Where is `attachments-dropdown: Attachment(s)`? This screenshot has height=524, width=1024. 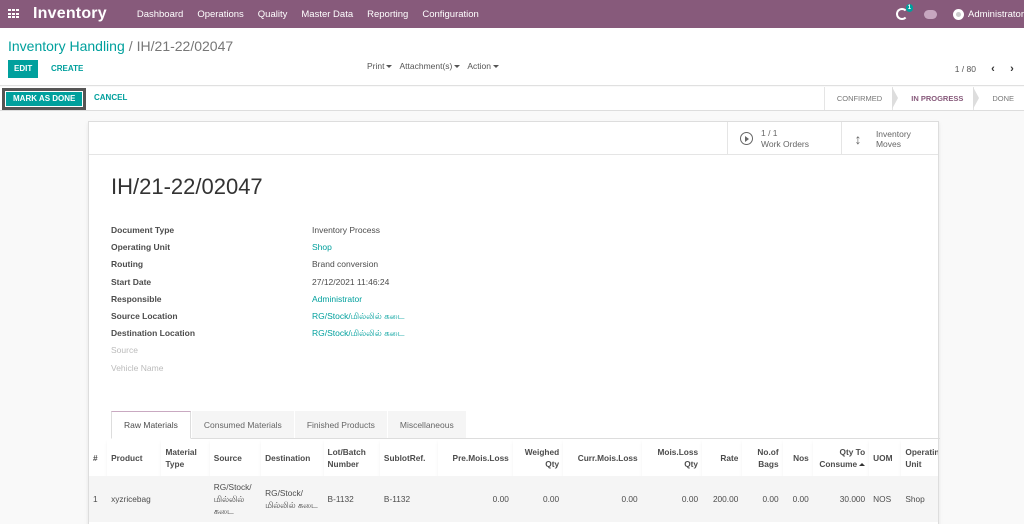
attachments-dropdown: Attachment(s) is located at coordinates (430, 66).